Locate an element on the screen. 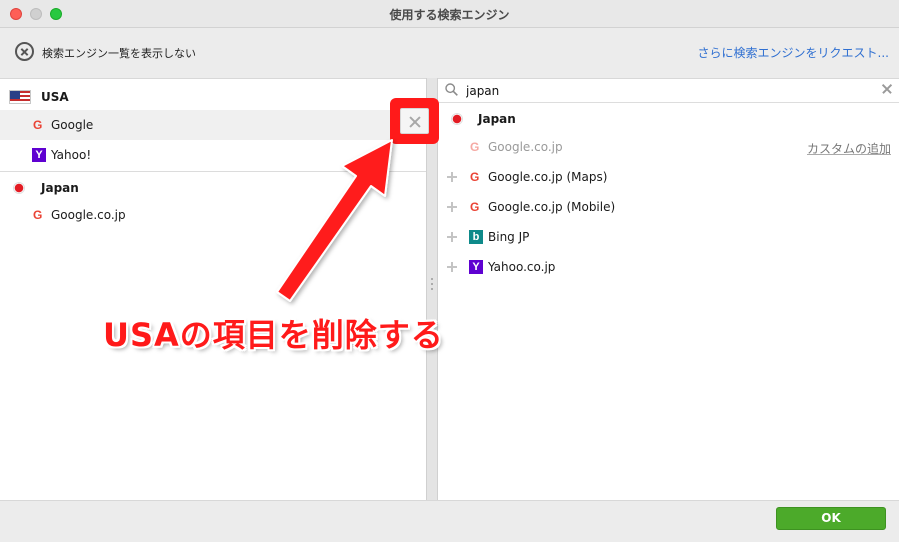  window-title: 使用する検索エンジン is located at coordinates (449, 15).